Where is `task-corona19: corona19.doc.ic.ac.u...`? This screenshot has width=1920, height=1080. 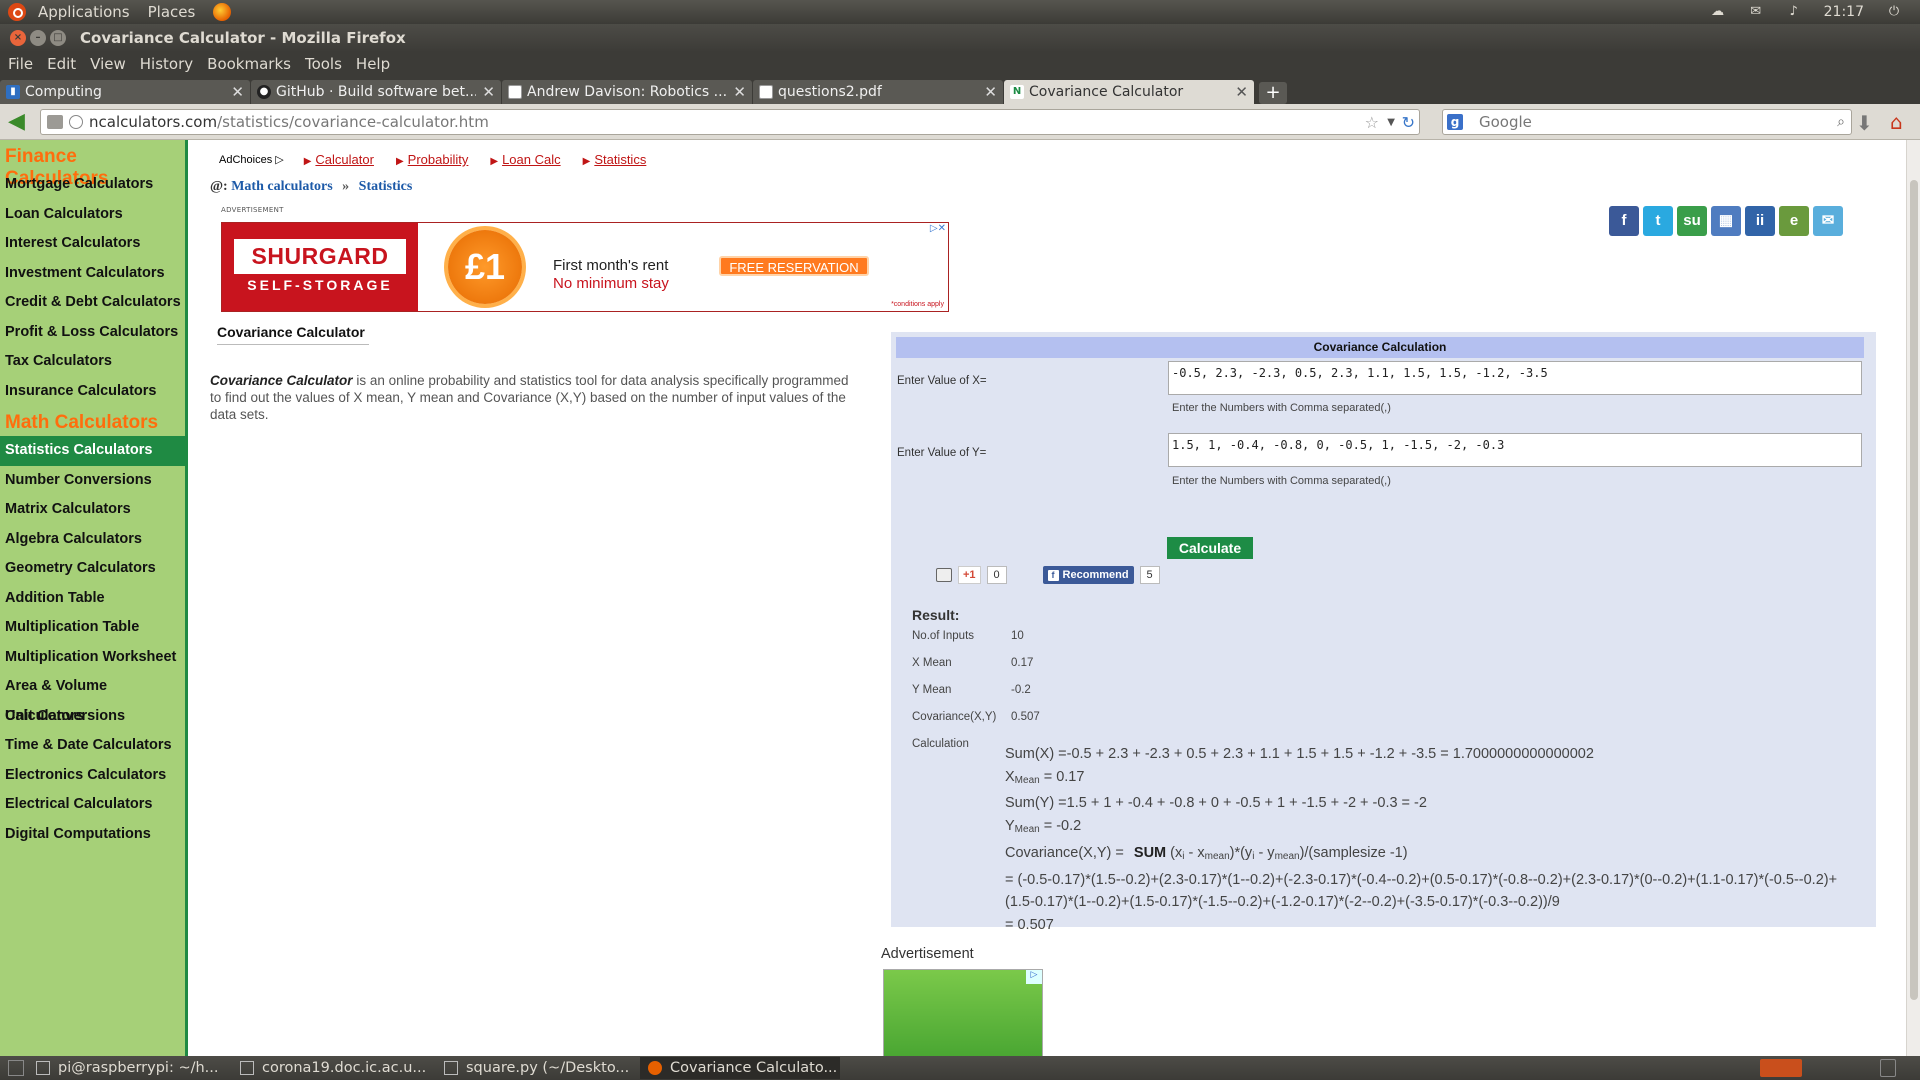
task-corona19: corona19.doc.ic.ac.u... is located at coordinates (332, 1068).